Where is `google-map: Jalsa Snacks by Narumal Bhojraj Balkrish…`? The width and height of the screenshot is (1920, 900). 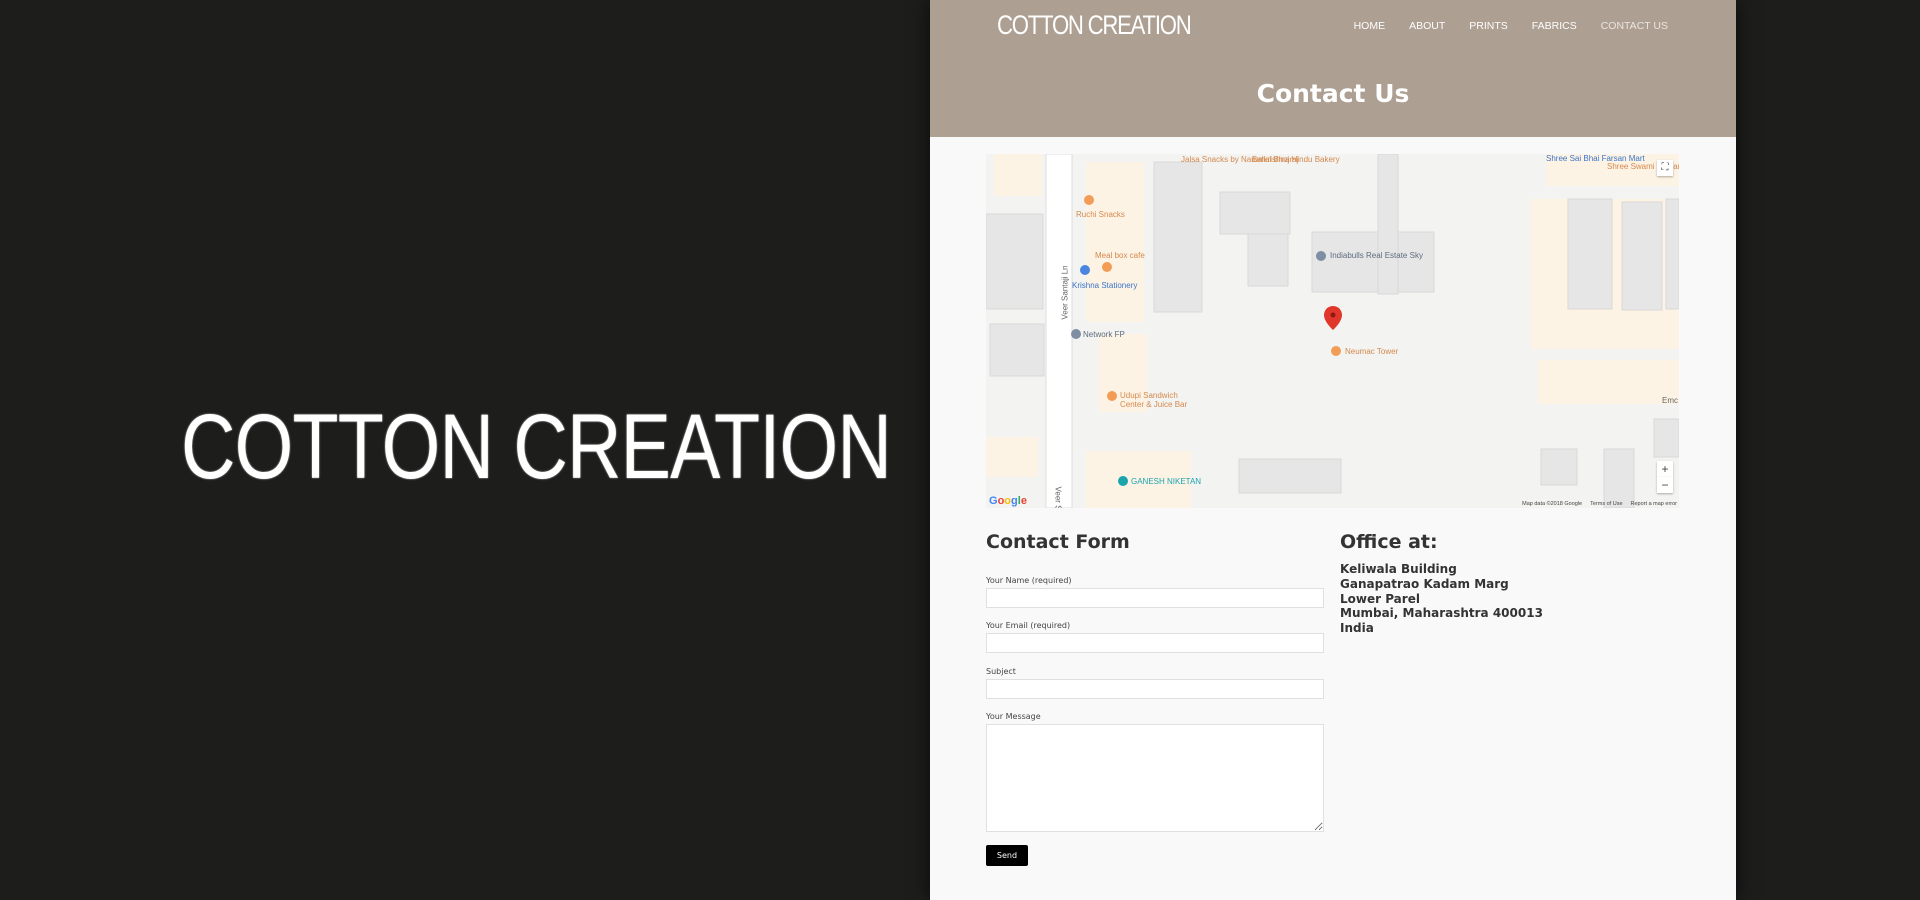
google-map: Jalsa Snacks by Narumal Bhojraj Balkrish… is located at coordinates (1332, 331).